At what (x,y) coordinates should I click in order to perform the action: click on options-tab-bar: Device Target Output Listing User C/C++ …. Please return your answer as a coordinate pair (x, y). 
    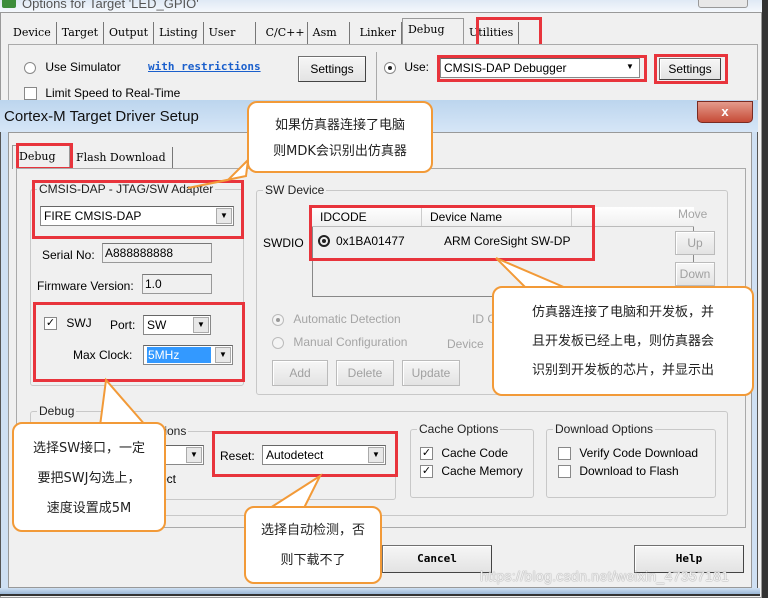
    Looking at the image, I should click on (264, 31).